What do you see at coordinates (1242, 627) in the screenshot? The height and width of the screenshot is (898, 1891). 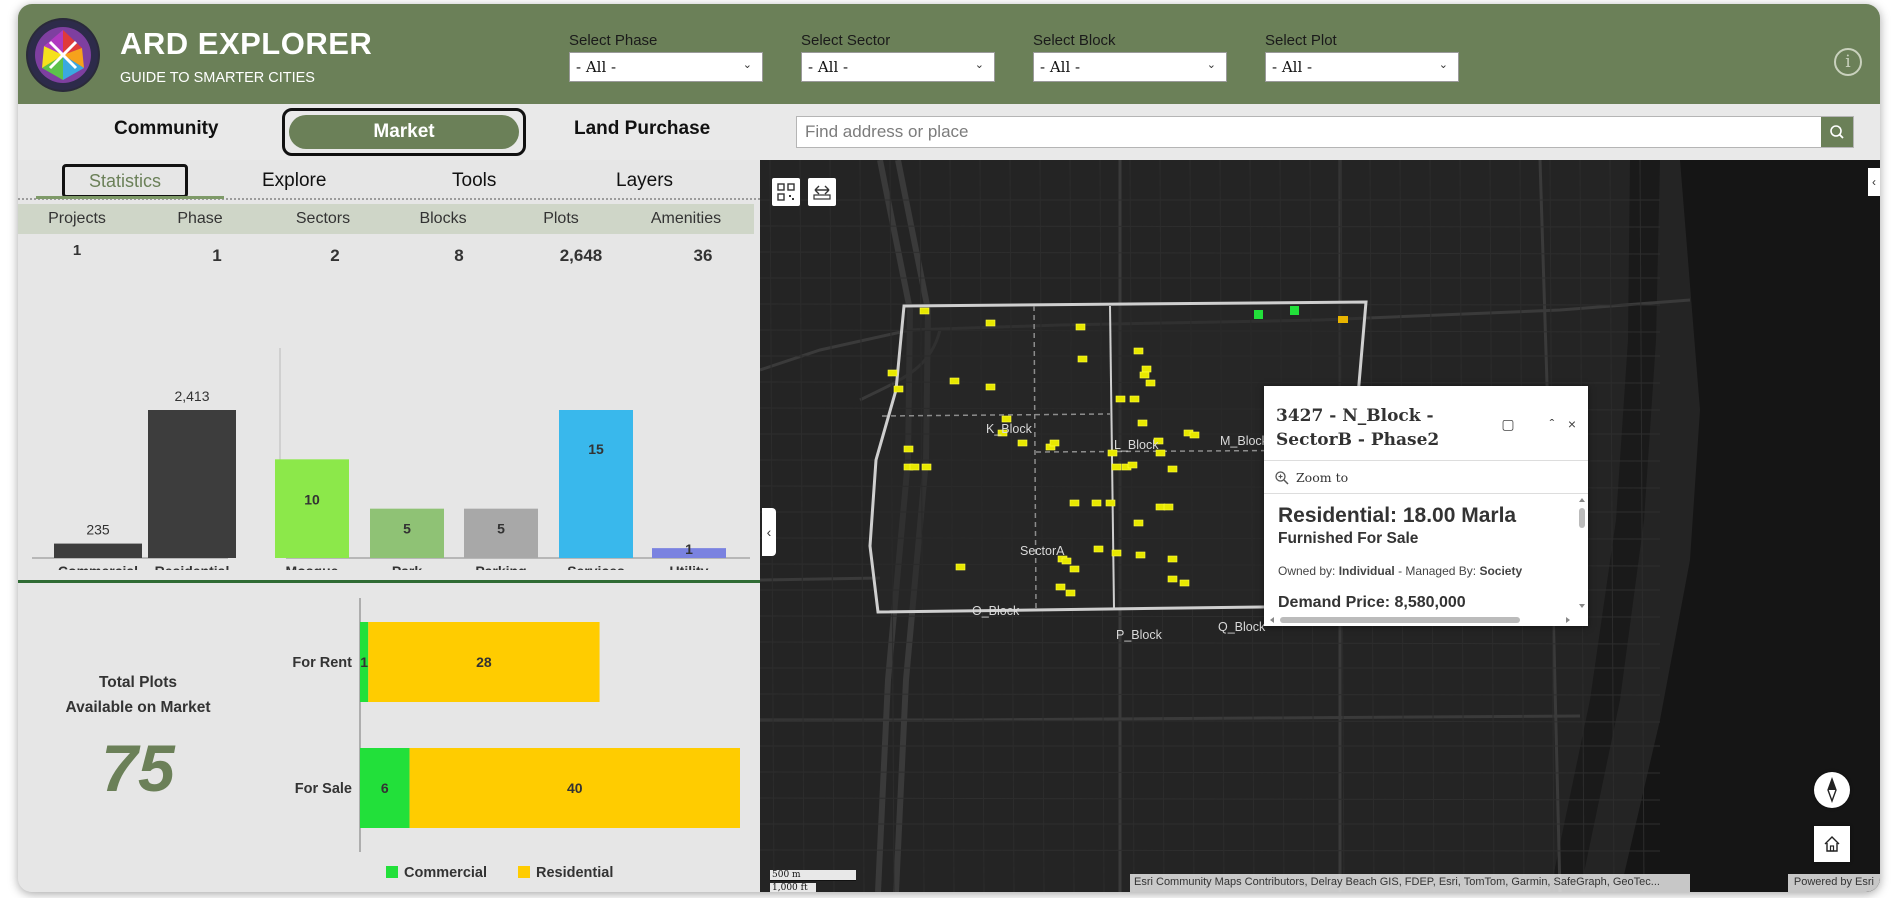 I see `block-label-q: Q_Block` at bounding box center [1242, 627].